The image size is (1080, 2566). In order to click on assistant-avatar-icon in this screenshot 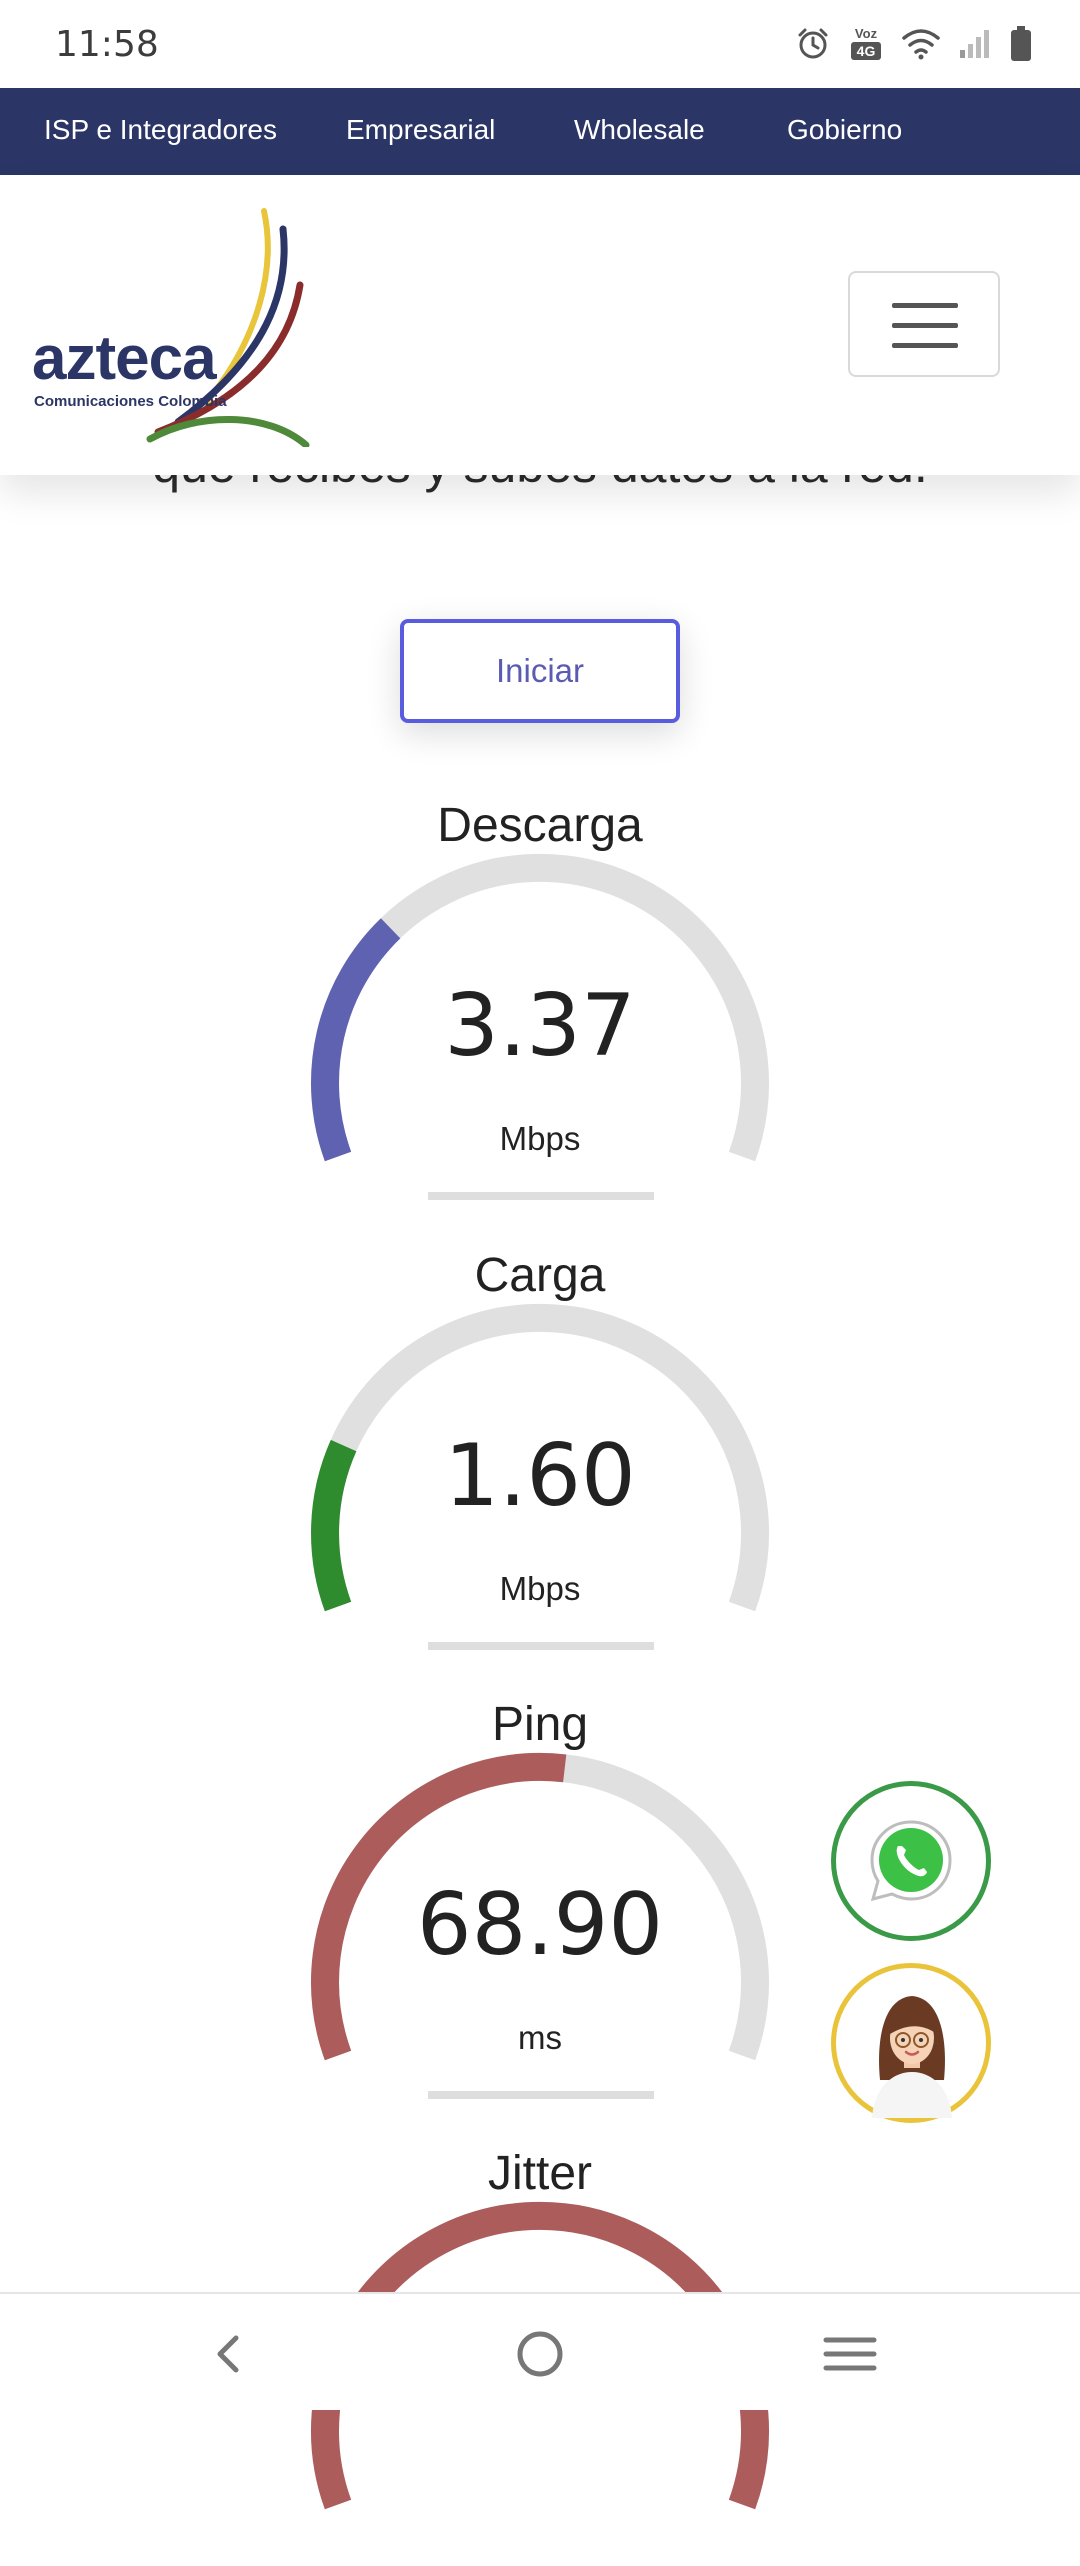, I will do `click(912, 2057)`.